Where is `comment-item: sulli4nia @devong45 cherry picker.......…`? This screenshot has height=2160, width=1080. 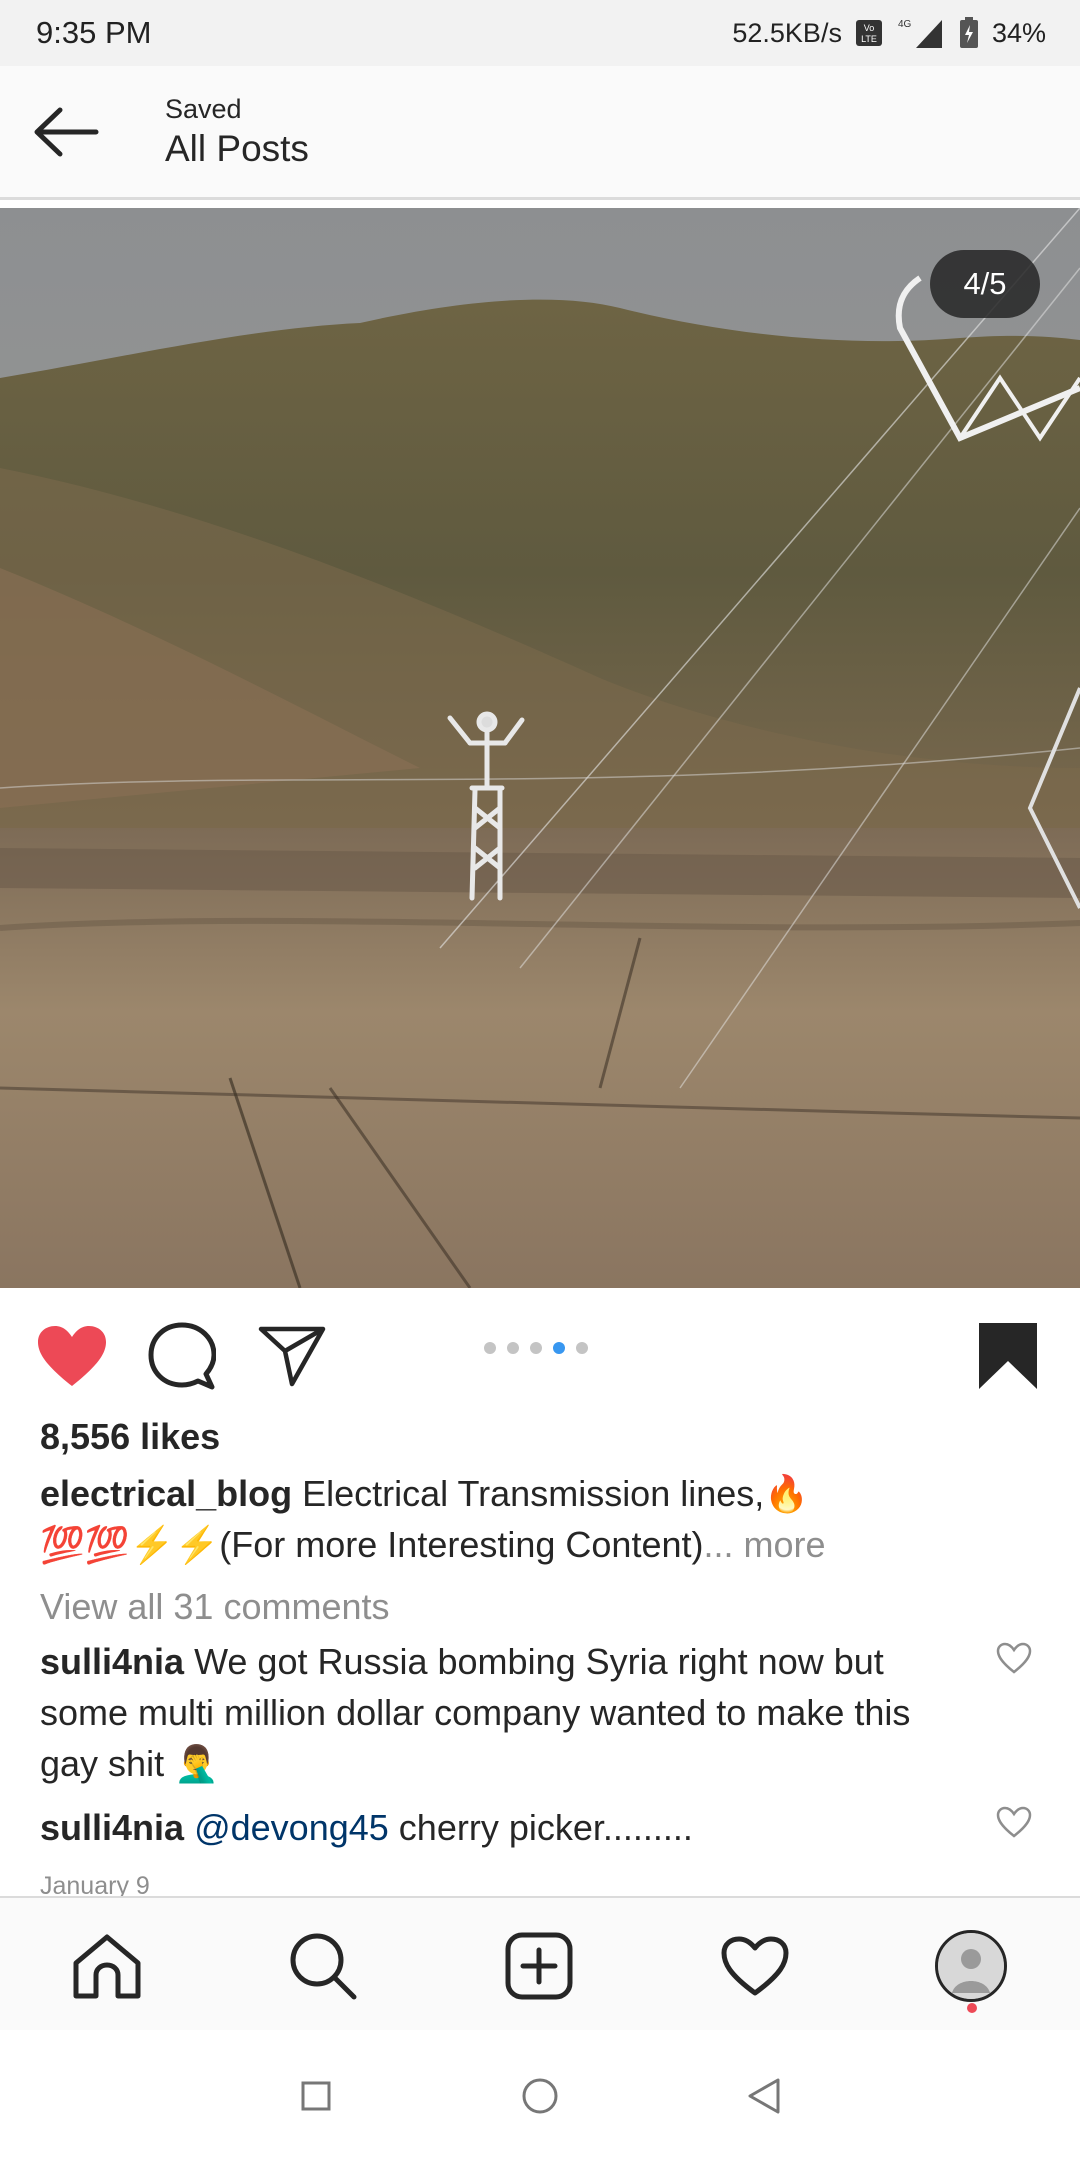
comment-item: sulli4nia @devong45 cherry picker.......… is located at coordinates (500, 1827).